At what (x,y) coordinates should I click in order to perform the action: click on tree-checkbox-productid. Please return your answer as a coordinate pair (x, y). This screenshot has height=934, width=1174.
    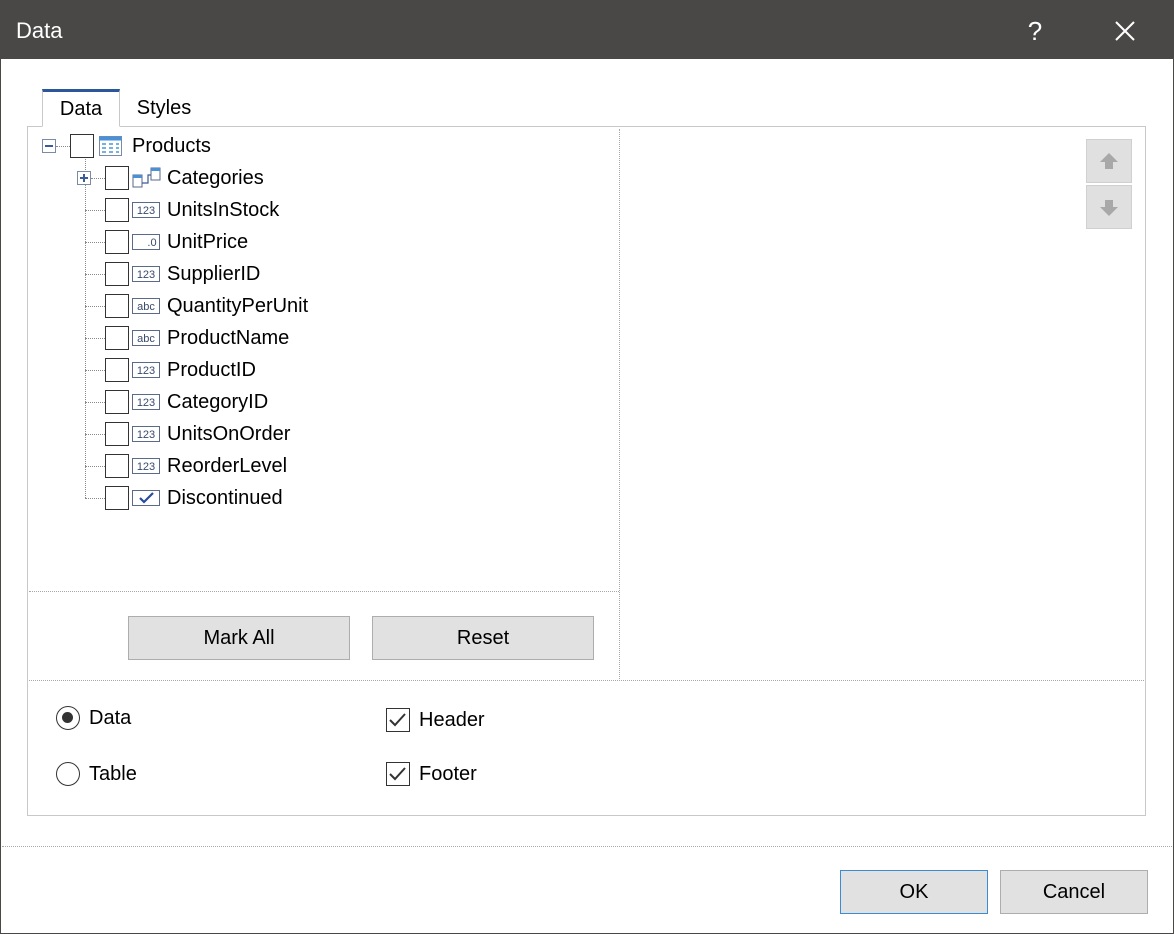
    Looking at the image, I should click on (117, 370).